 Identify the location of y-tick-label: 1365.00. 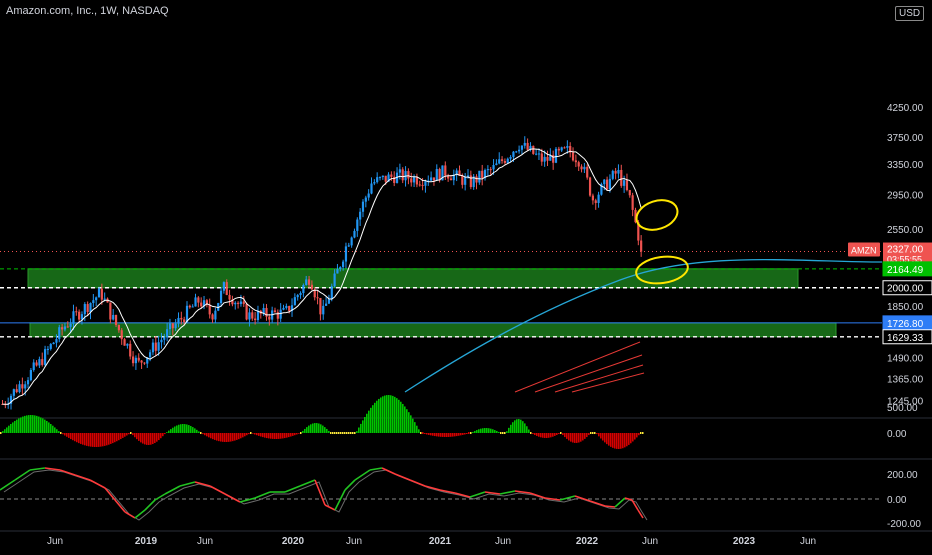
(905, 380).